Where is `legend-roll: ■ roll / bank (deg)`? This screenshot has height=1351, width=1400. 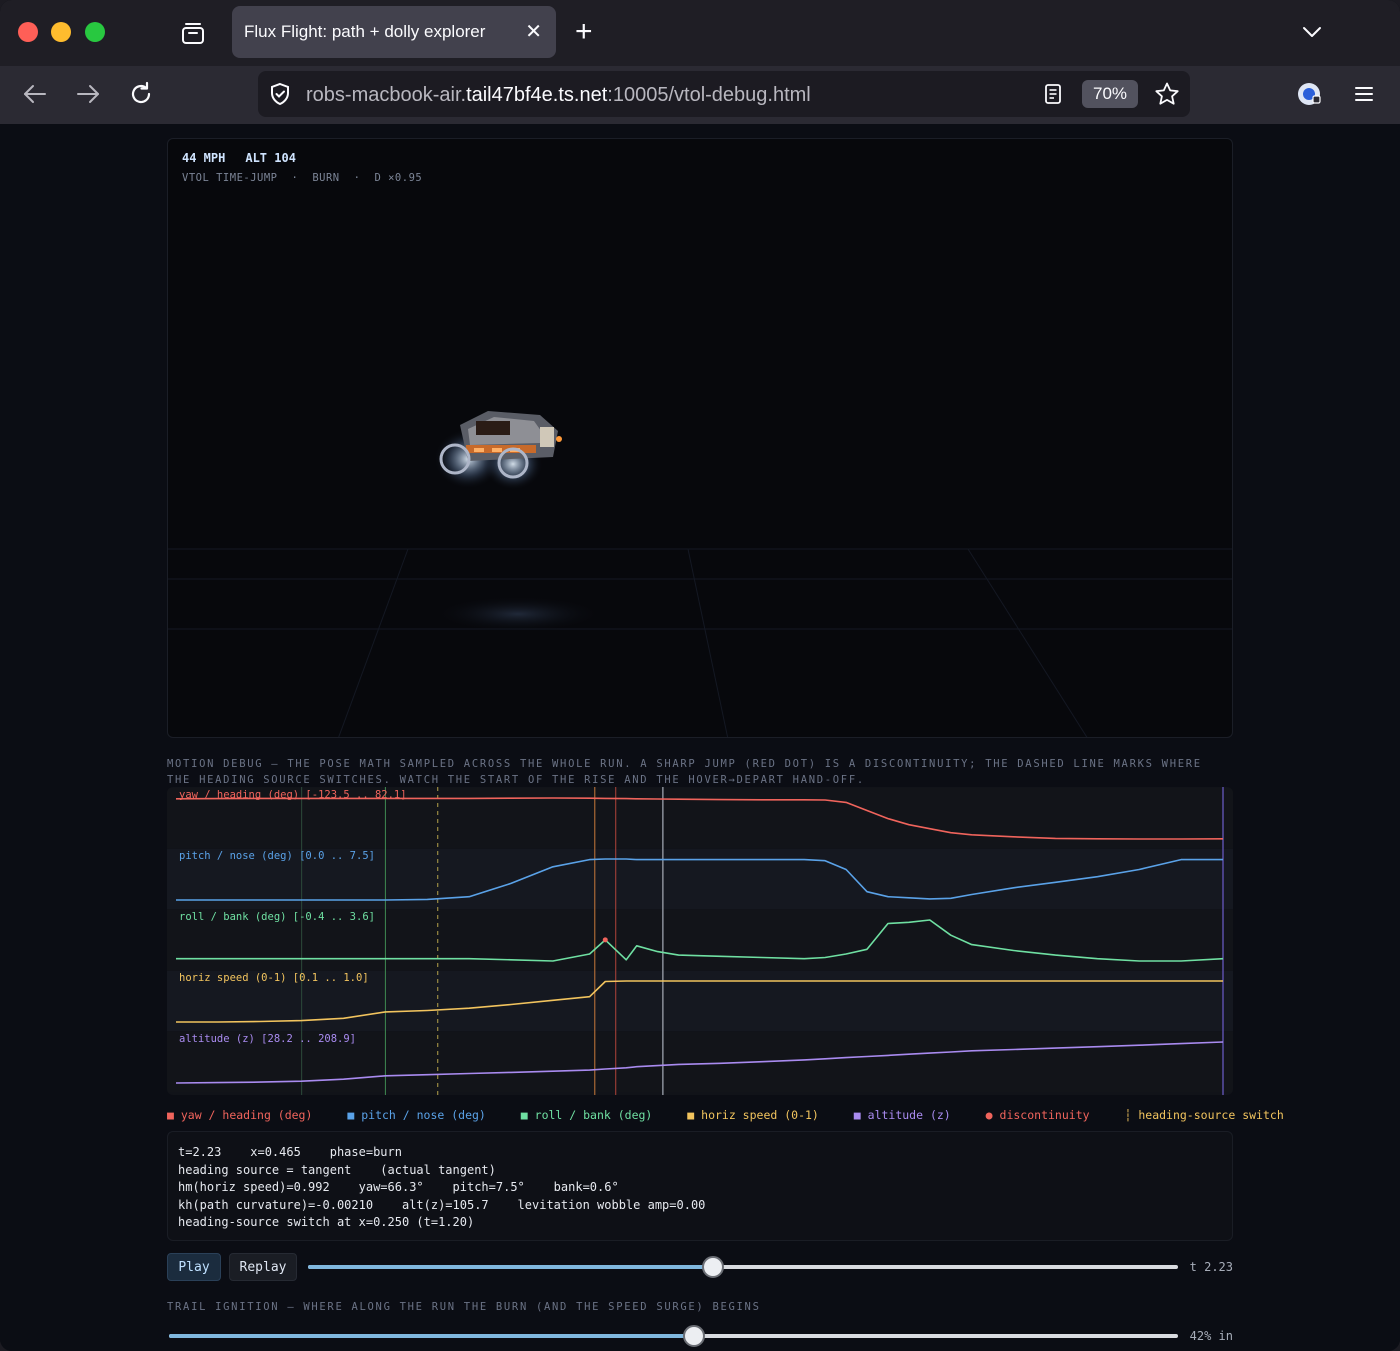
legend-roll: ■ roll / bank (deg) is located at coordinates (586, 1115).